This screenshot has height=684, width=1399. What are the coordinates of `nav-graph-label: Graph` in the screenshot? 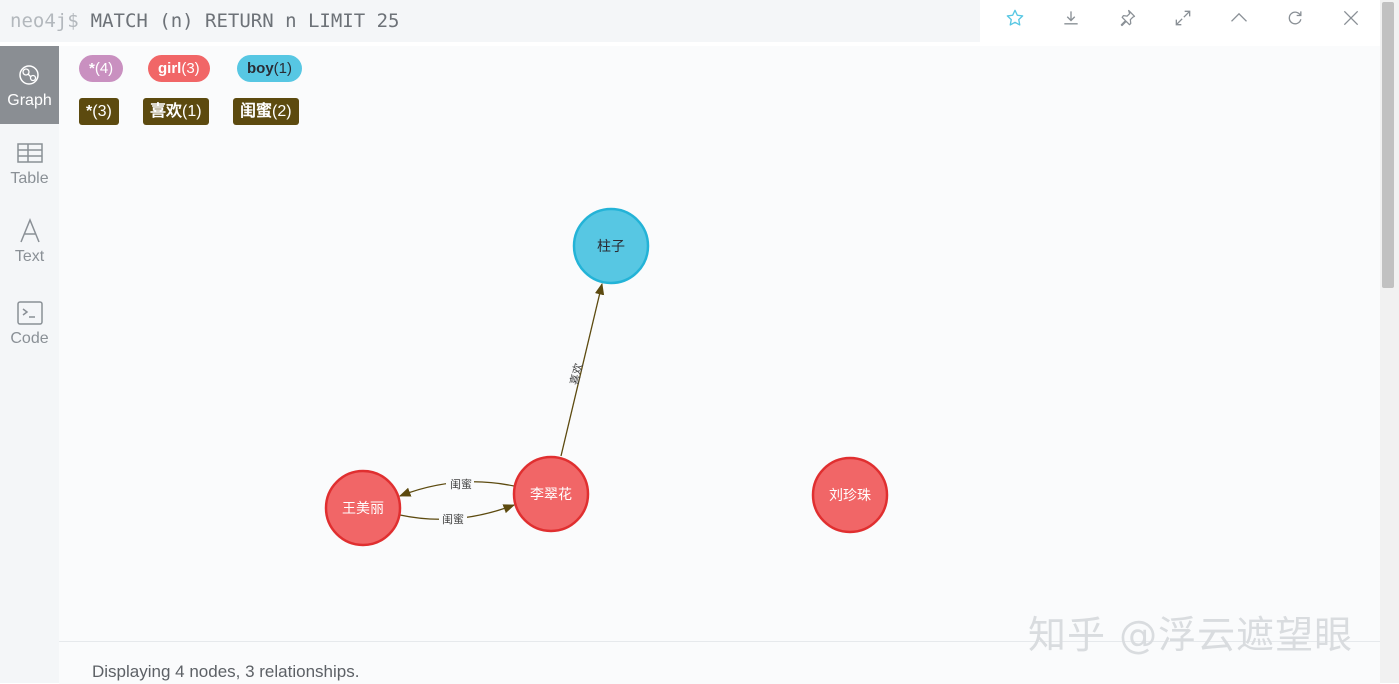 It's located at (29, 100).